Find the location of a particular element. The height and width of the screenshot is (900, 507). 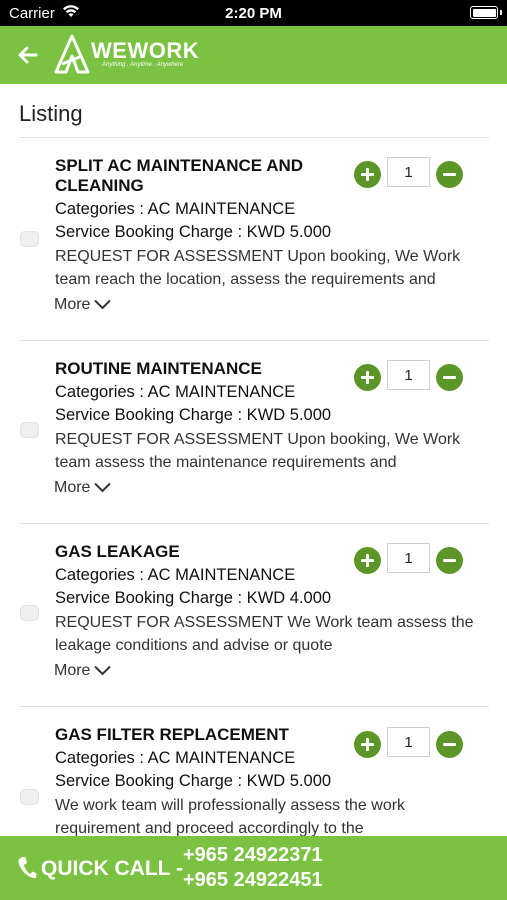

brand-tagline: Anything . Anytime . Anywhere is located at coordinates (143, 65).